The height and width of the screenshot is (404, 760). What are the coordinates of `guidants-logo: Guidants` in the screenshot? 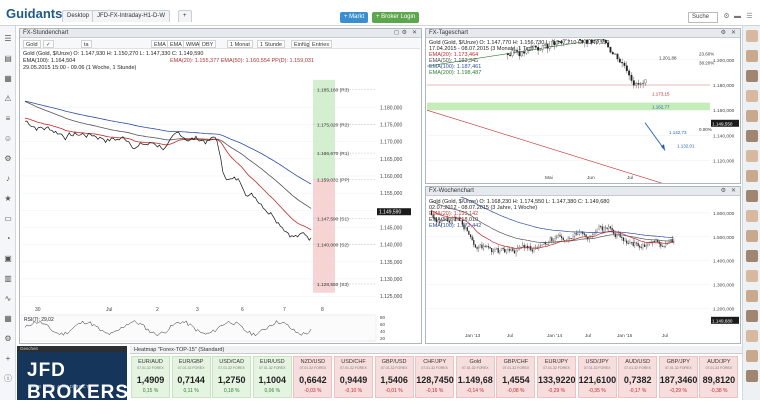 It's located at (34, 13).